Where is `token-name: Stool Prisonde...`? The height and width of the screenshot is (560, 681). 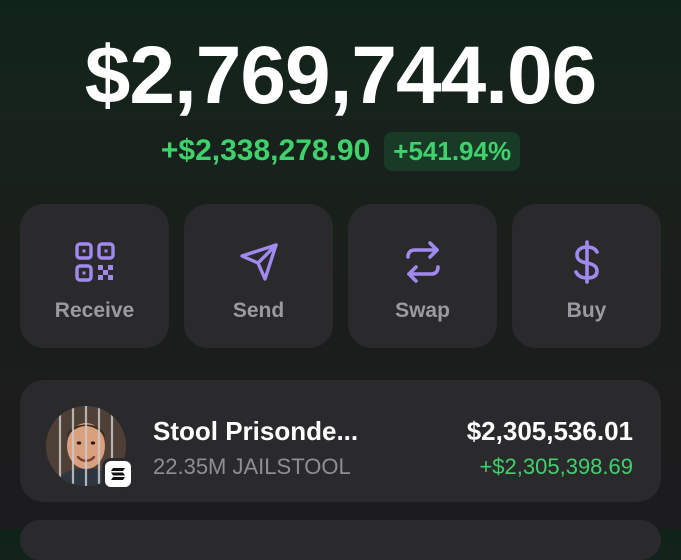 token-name: Stool Prisonde... is located at coordinates (256, 431).